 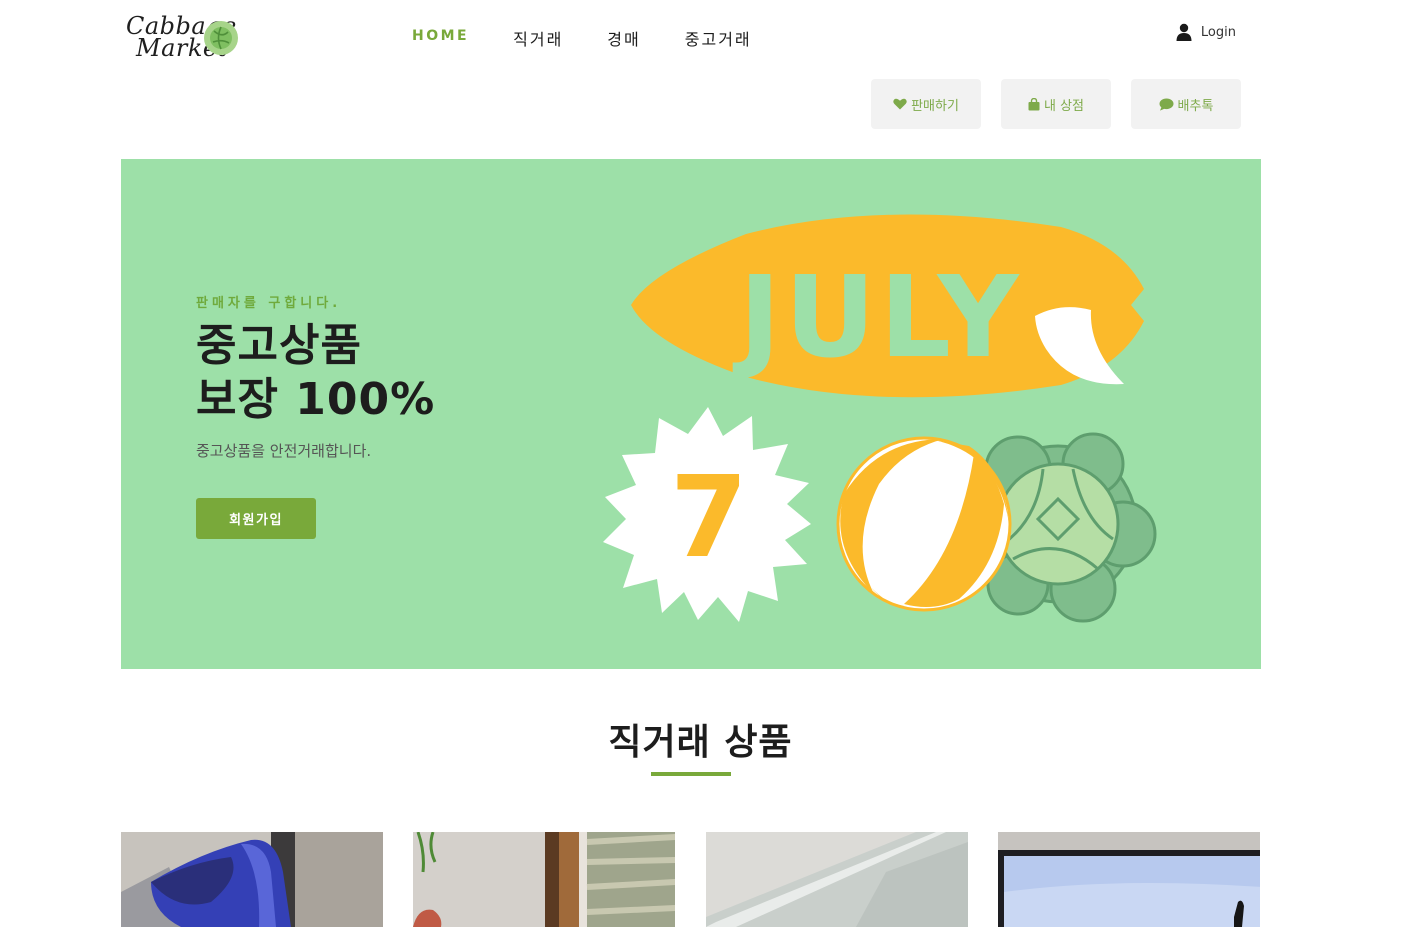 I want to click on heart-icon, so click(x=900, y=104).